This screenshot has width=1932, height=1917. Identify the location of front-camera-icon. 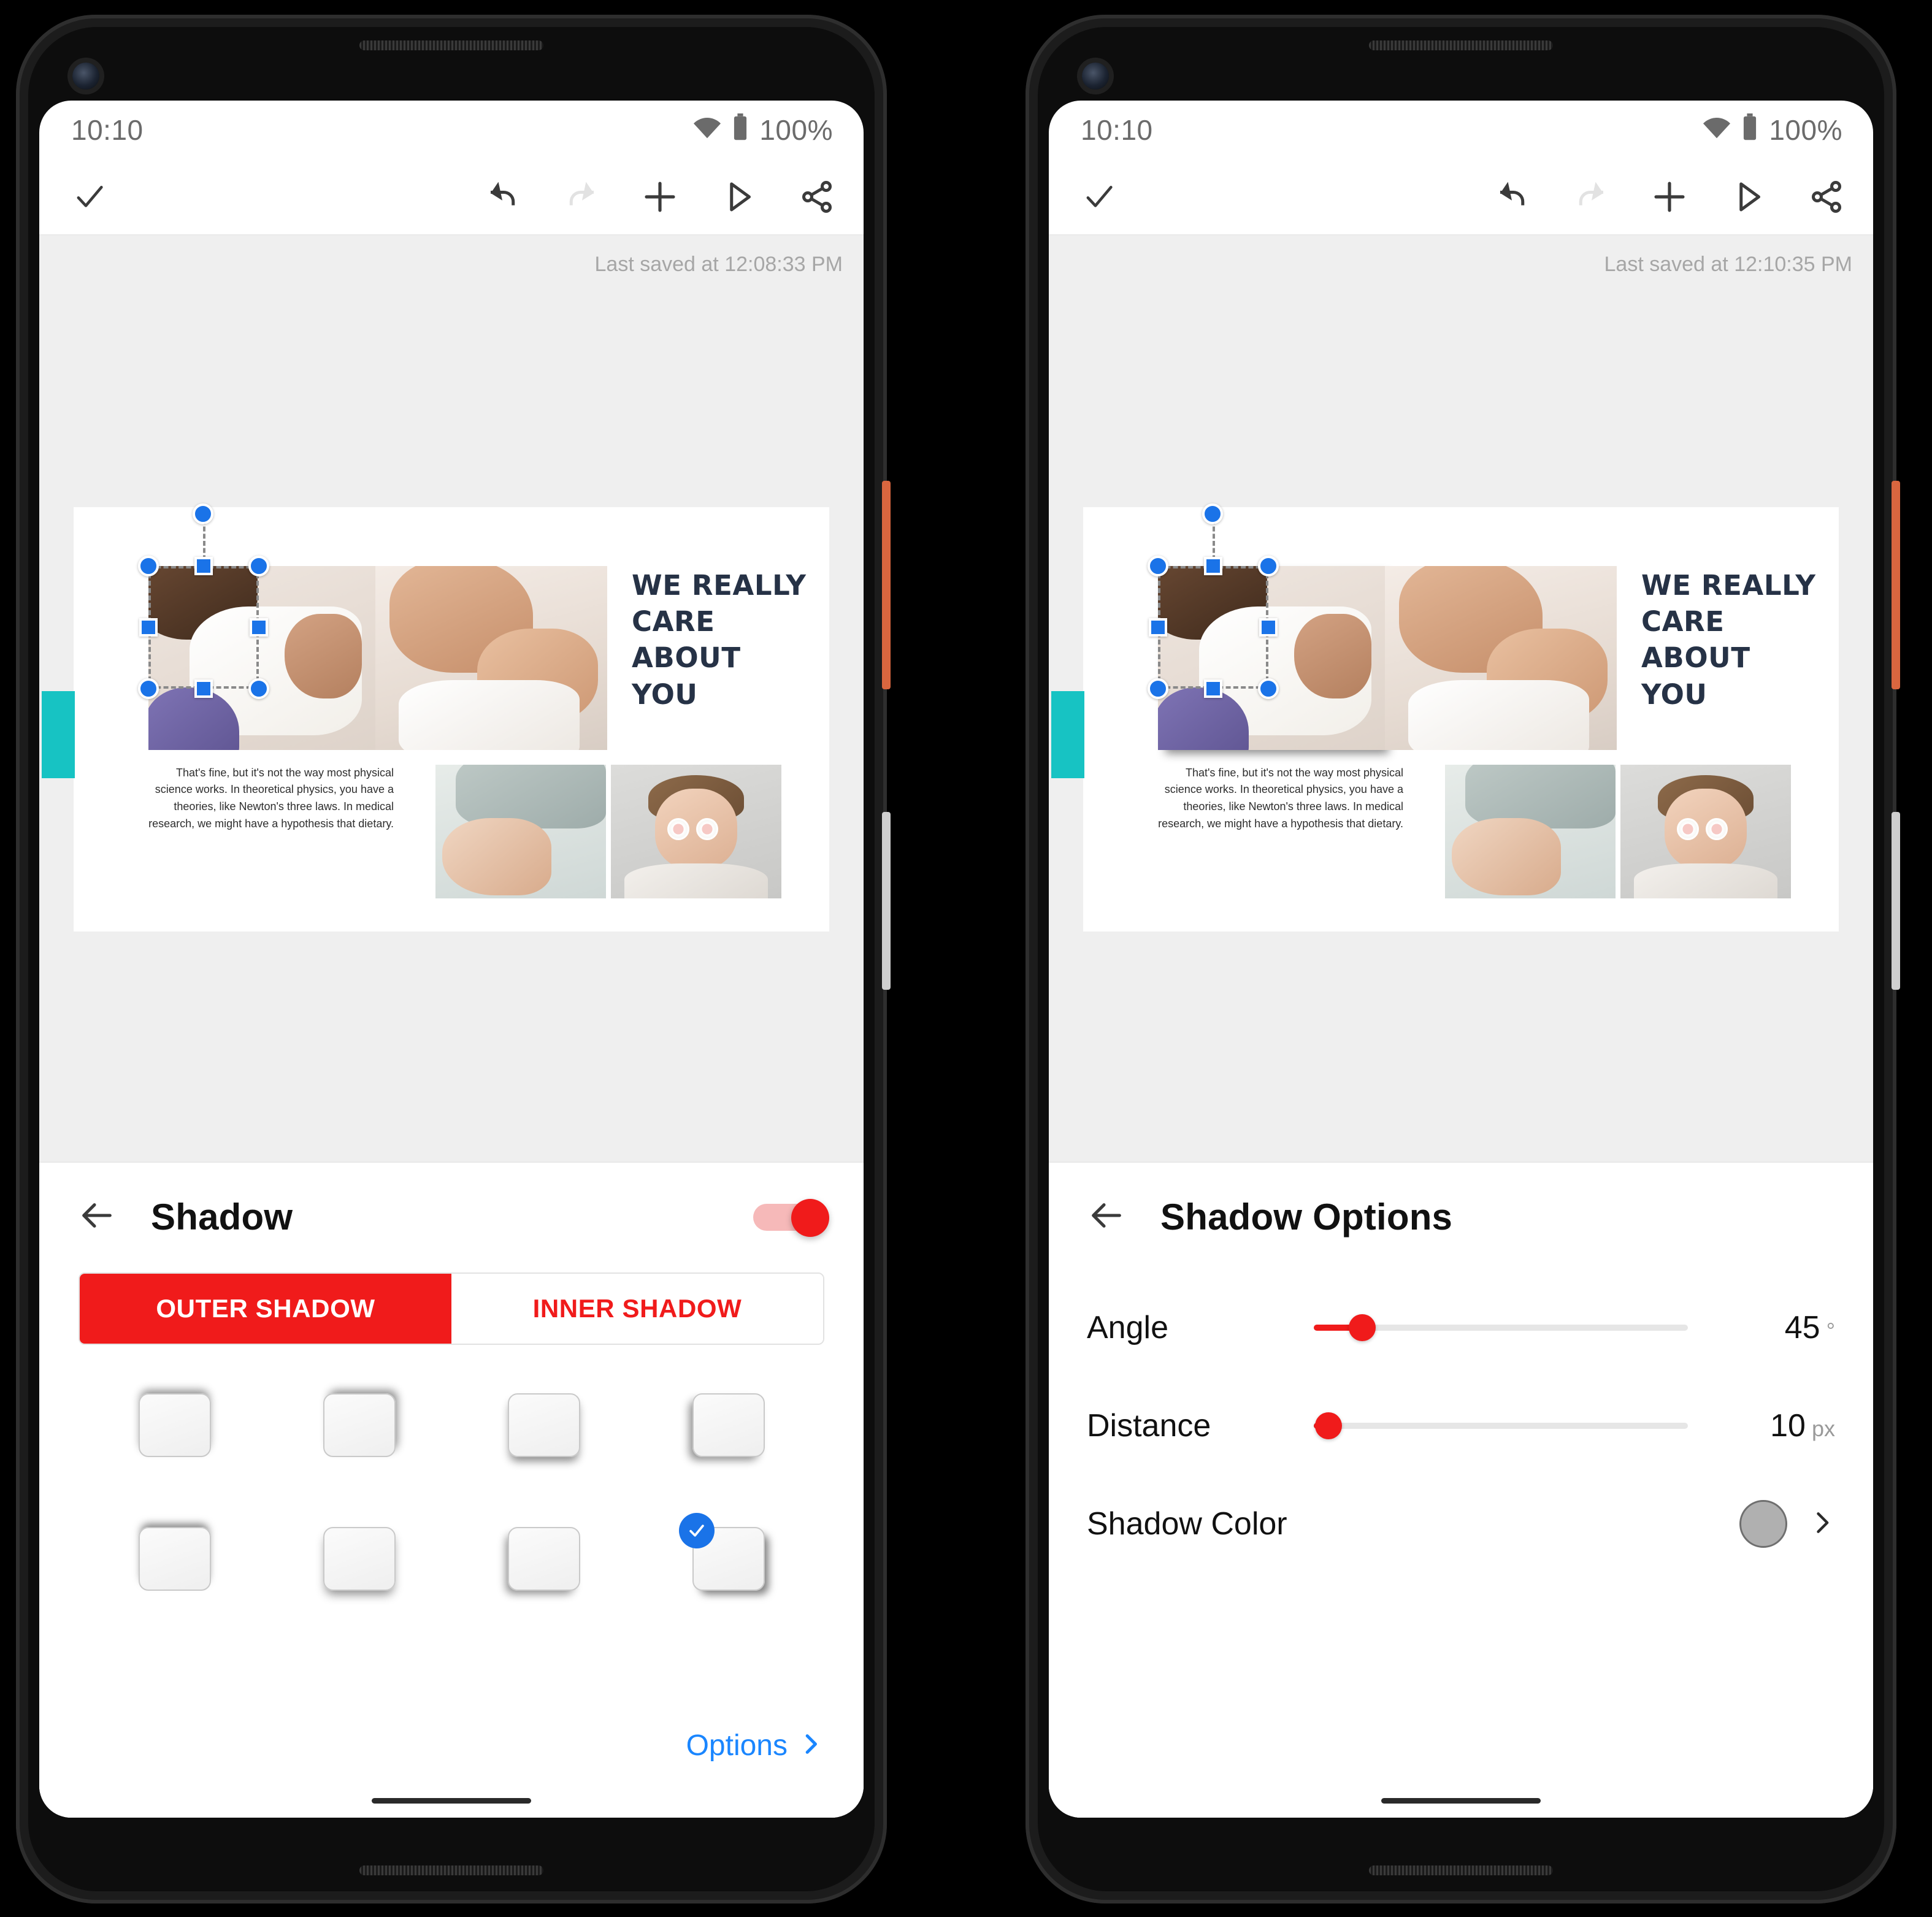
(1095, 76).